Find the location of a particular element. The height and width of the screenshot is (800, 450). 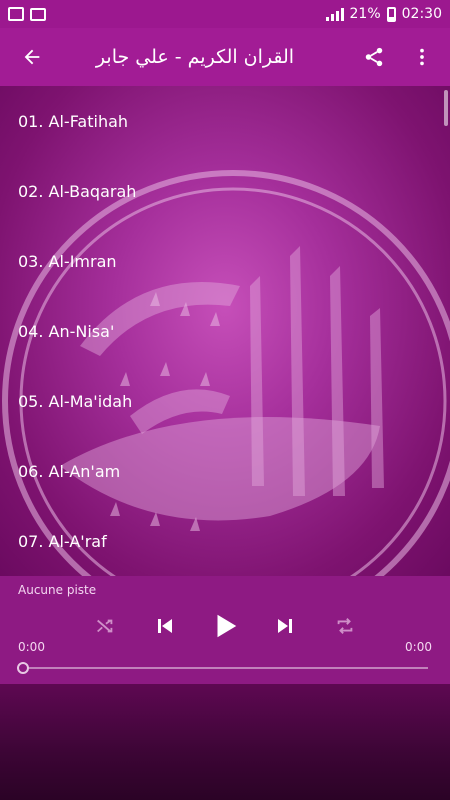

shuffle-button is located at coordinates (105, 626).